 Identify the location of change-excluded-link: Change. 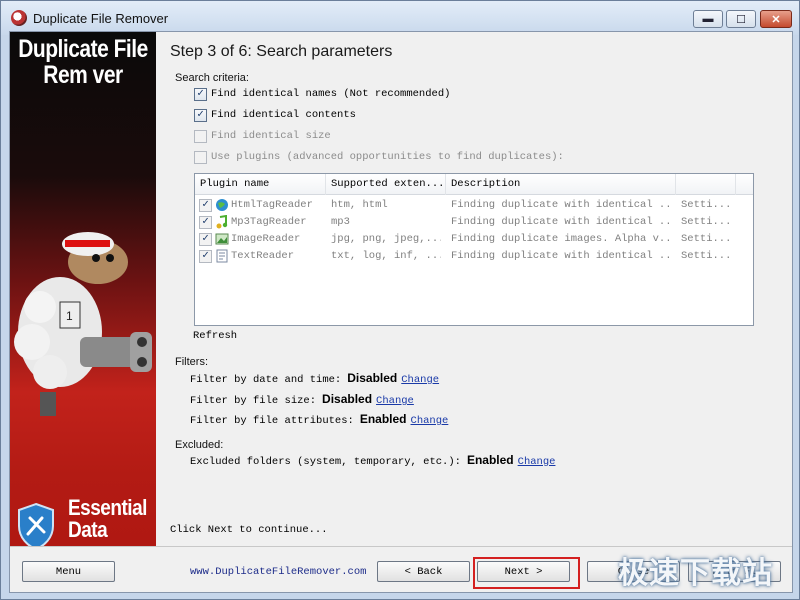
(537, 462).